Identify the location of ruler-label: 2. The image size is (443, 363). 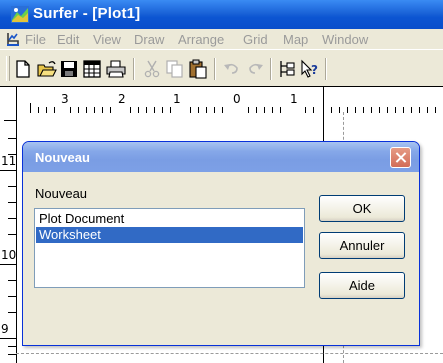
(122, 99).